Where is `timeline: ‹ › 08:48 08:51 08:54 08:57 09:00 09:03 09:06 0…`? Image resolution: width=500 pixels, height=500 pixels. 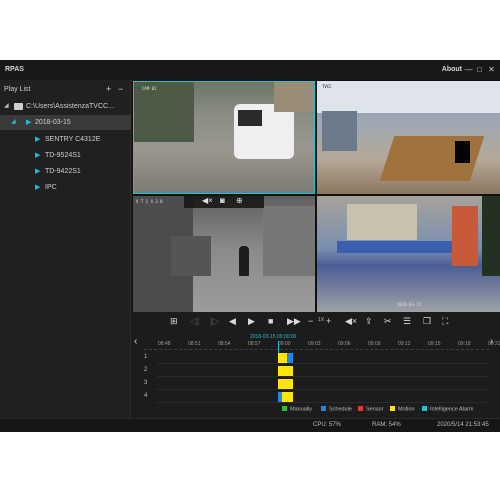 timeline: ‹ › 08:48 08:51 08:54 08:57 09:00 09:03 09:06 0… is located at coordinates (316, 368).